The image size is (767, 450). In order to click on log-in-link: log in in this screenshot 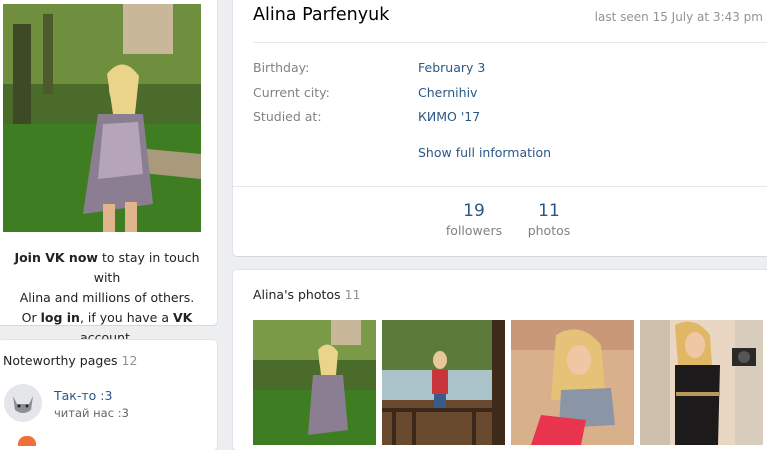, I will do `click(60, 317)`.